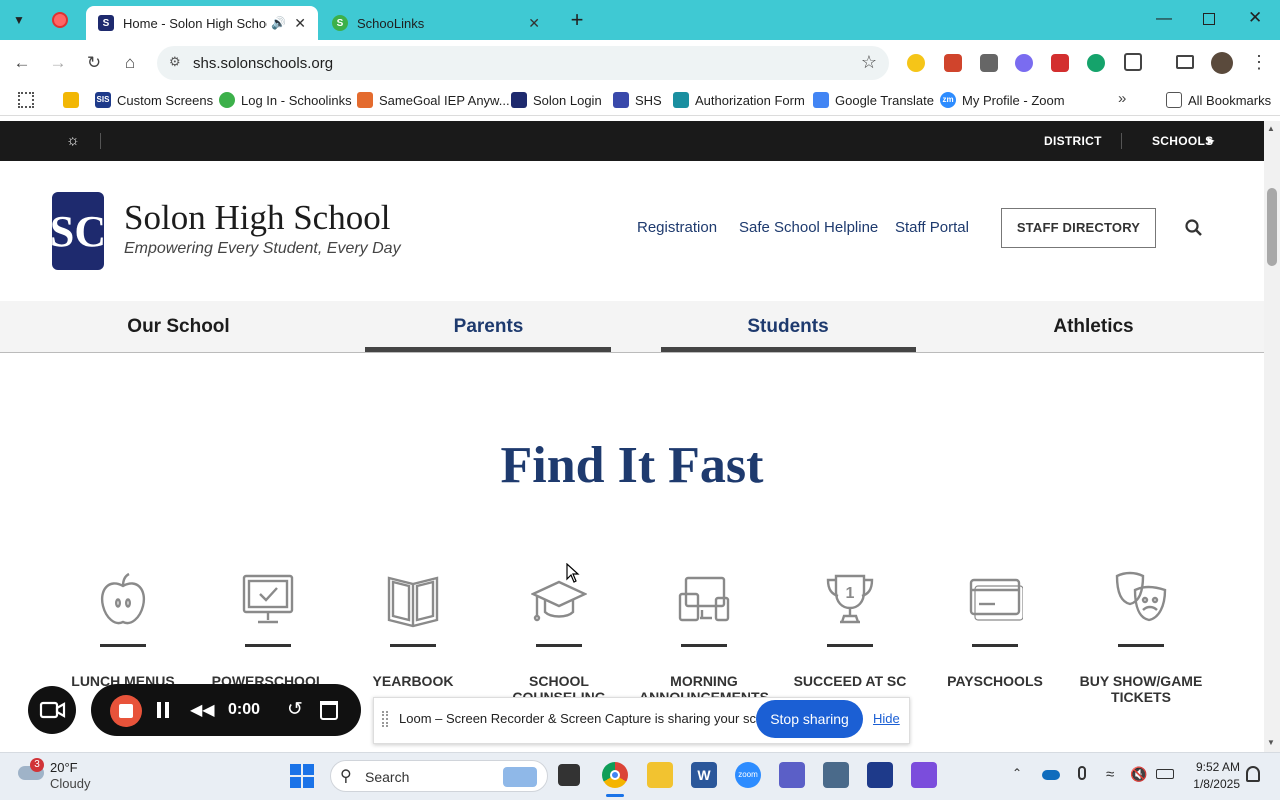 Image resolution: width=1280 pixels, height=800 pixels. I want to click on zoom-app-icon: zoom, so click(748, 775).